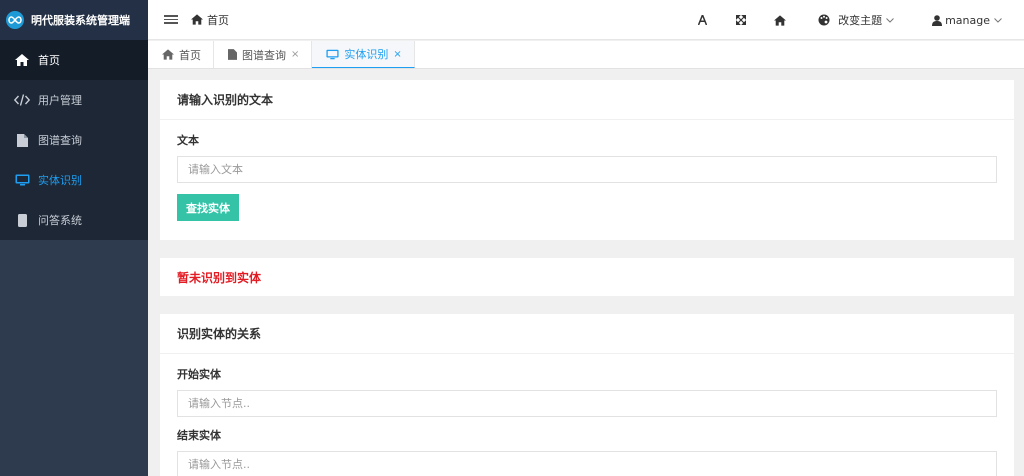 The width and height of the screenshot is (1024, 476). I want to click on sidebar-item-users: 用户管理, so click(74, 100).